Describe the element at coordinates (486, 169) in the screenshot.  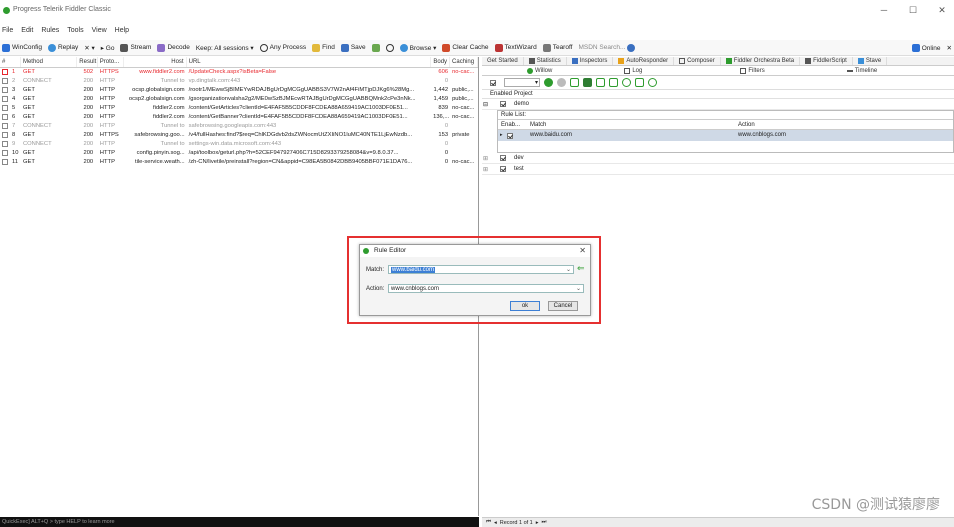
I see `expand-test-icon: ⊞` at that location.